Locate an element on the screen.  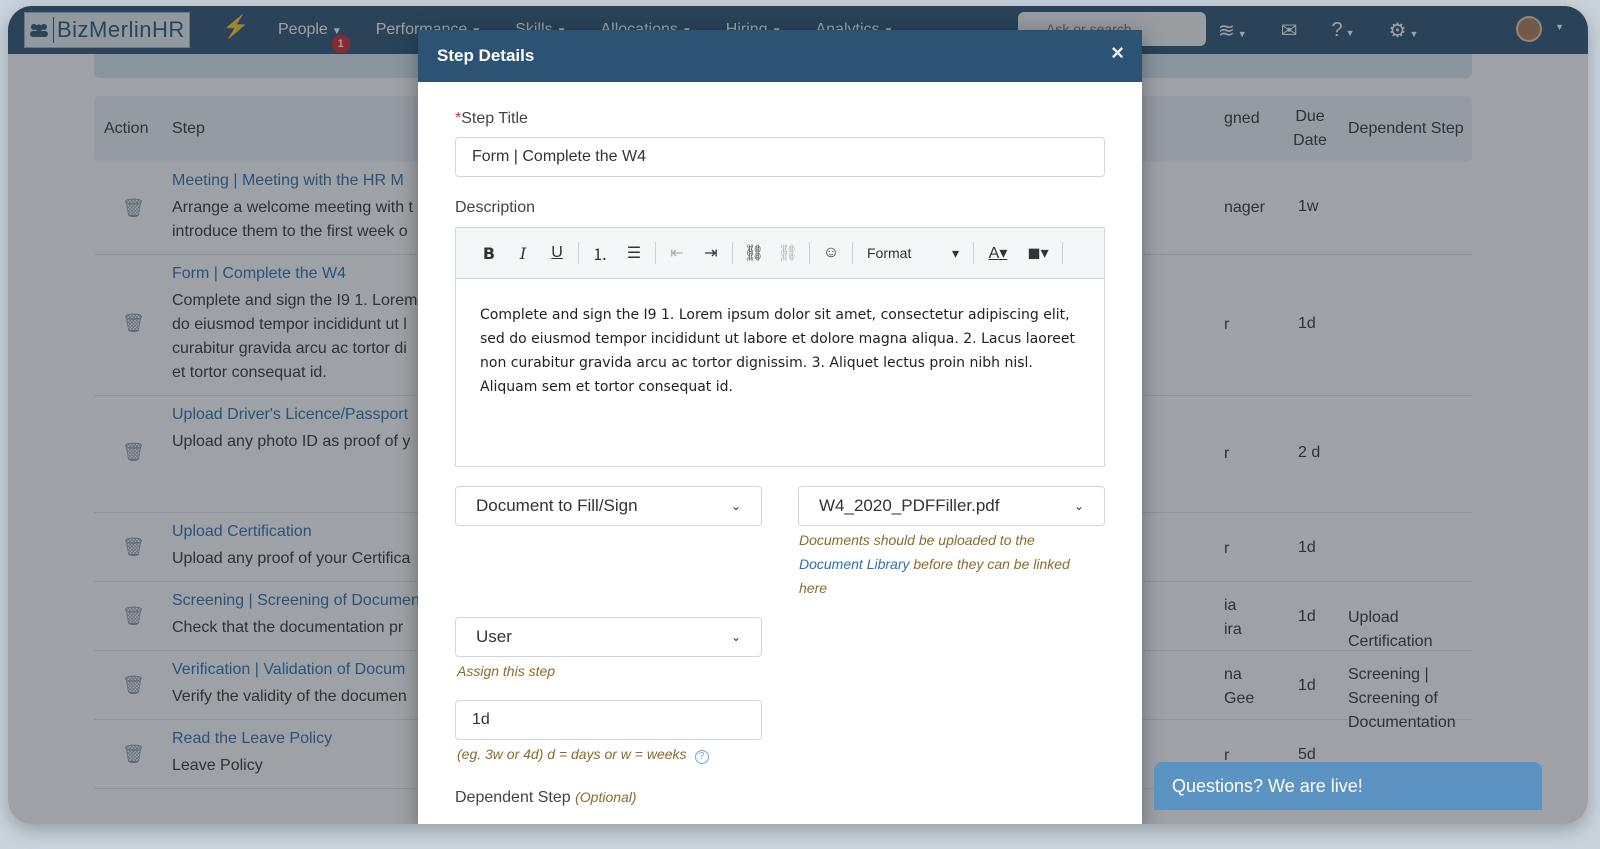
dialog-title: Step Details is located at coordinates (486, 55).